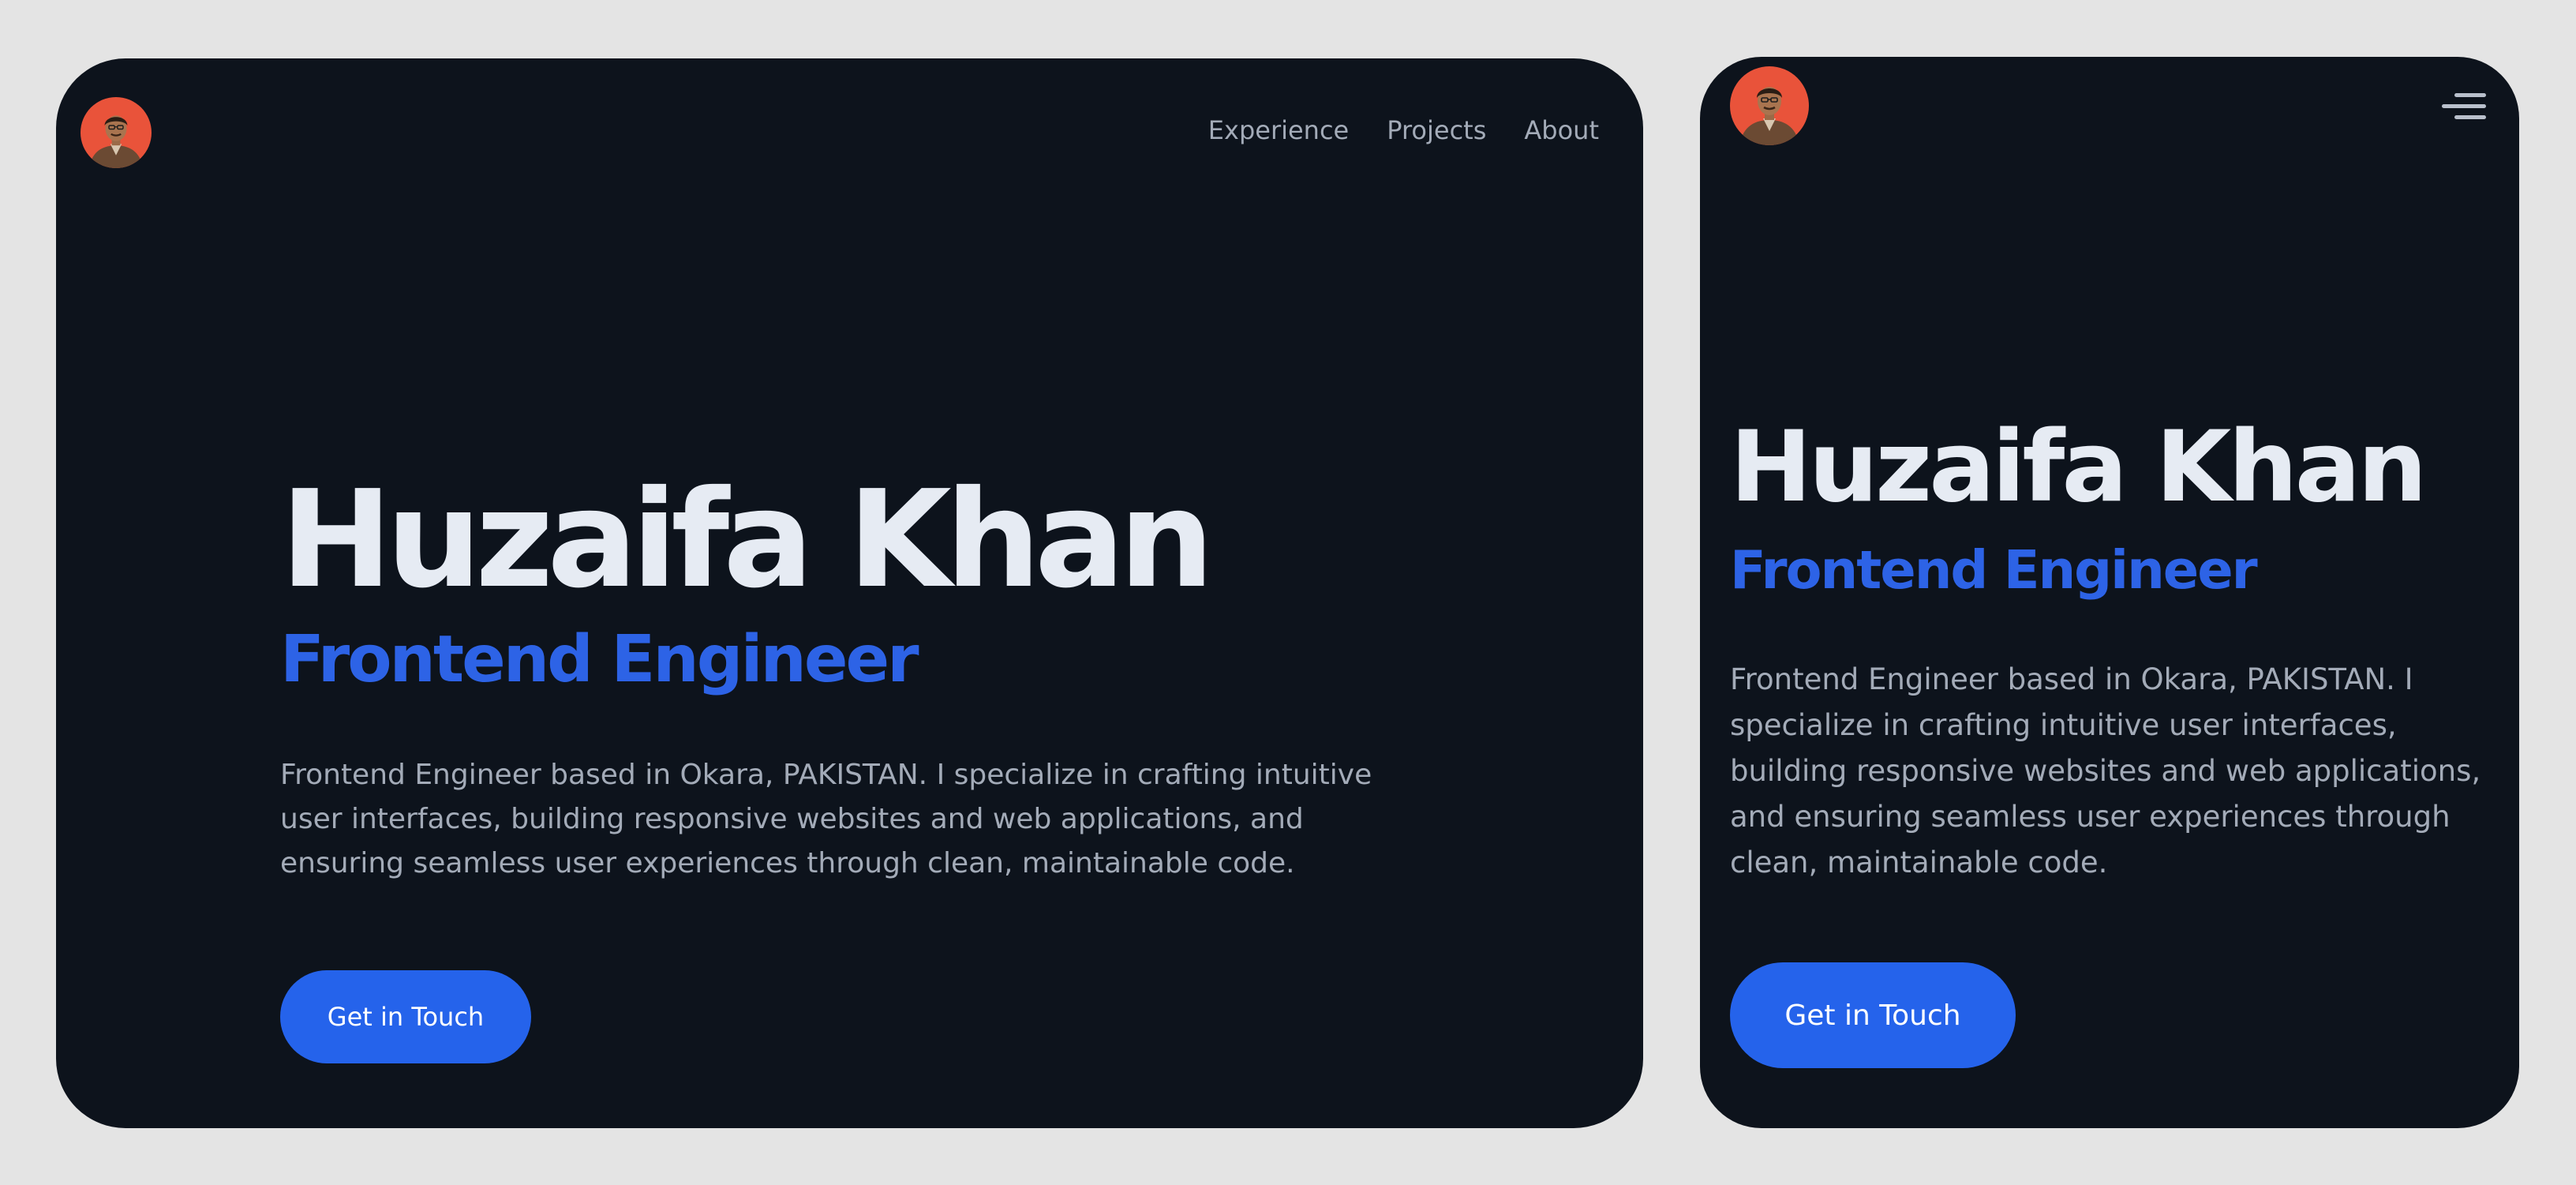 The height and width of the screenshot is (1185, 2576). I want to click on nav-link-projects: Projects, so click(1436, 130).